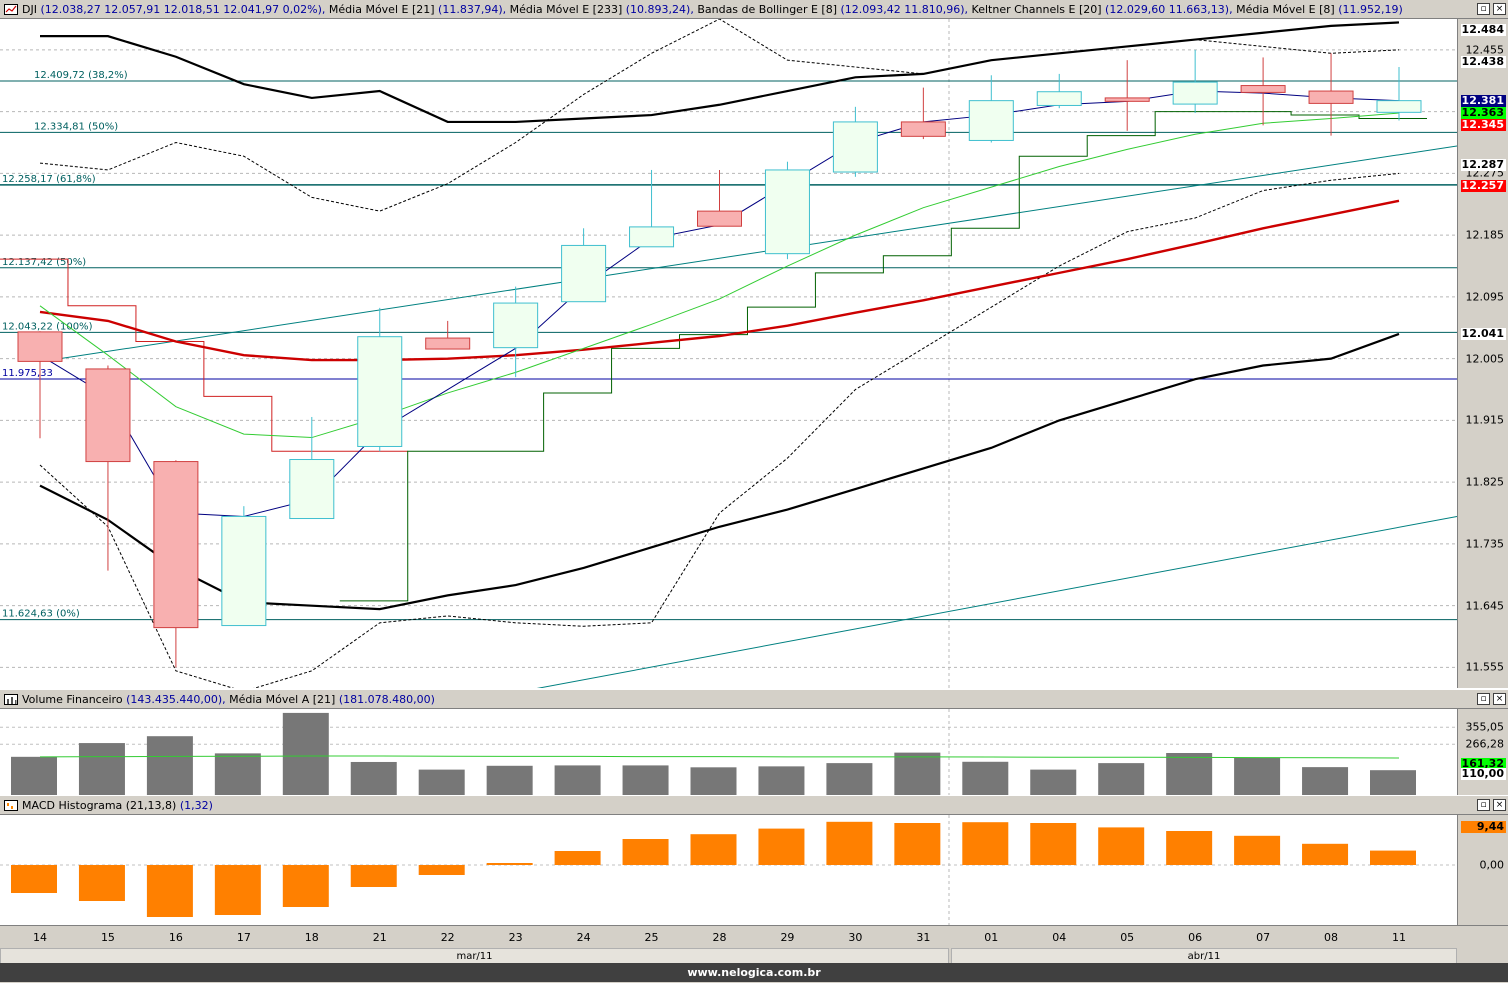 The image size is (1508, 983). Describe the element at coordinates (1483, 165) in the screenshot. I see `price-tag: 12.287` at that location.